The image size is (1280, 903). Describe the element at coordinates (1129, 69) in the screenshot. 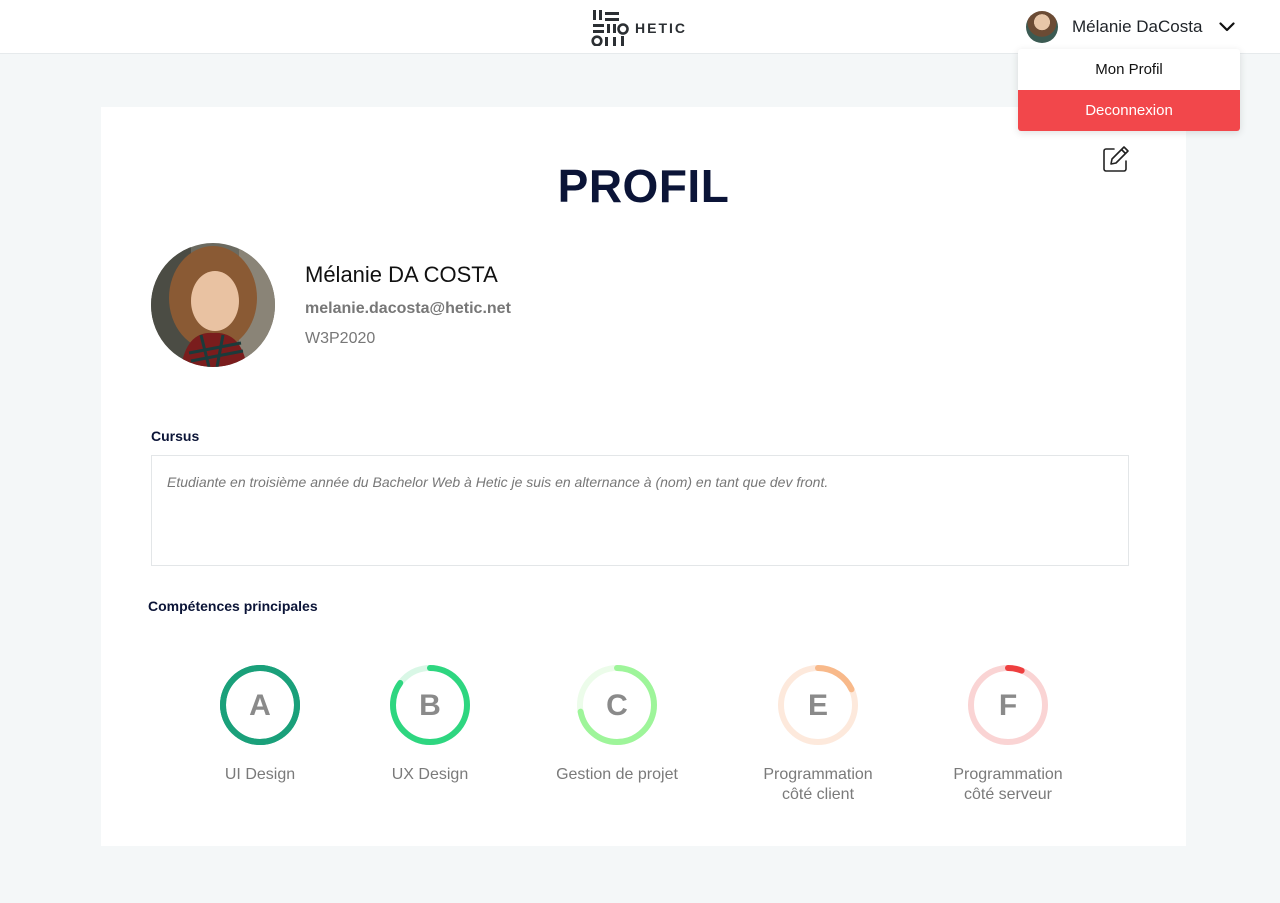

I see `menu-item-mon-profil: Mon Profil` at that location.